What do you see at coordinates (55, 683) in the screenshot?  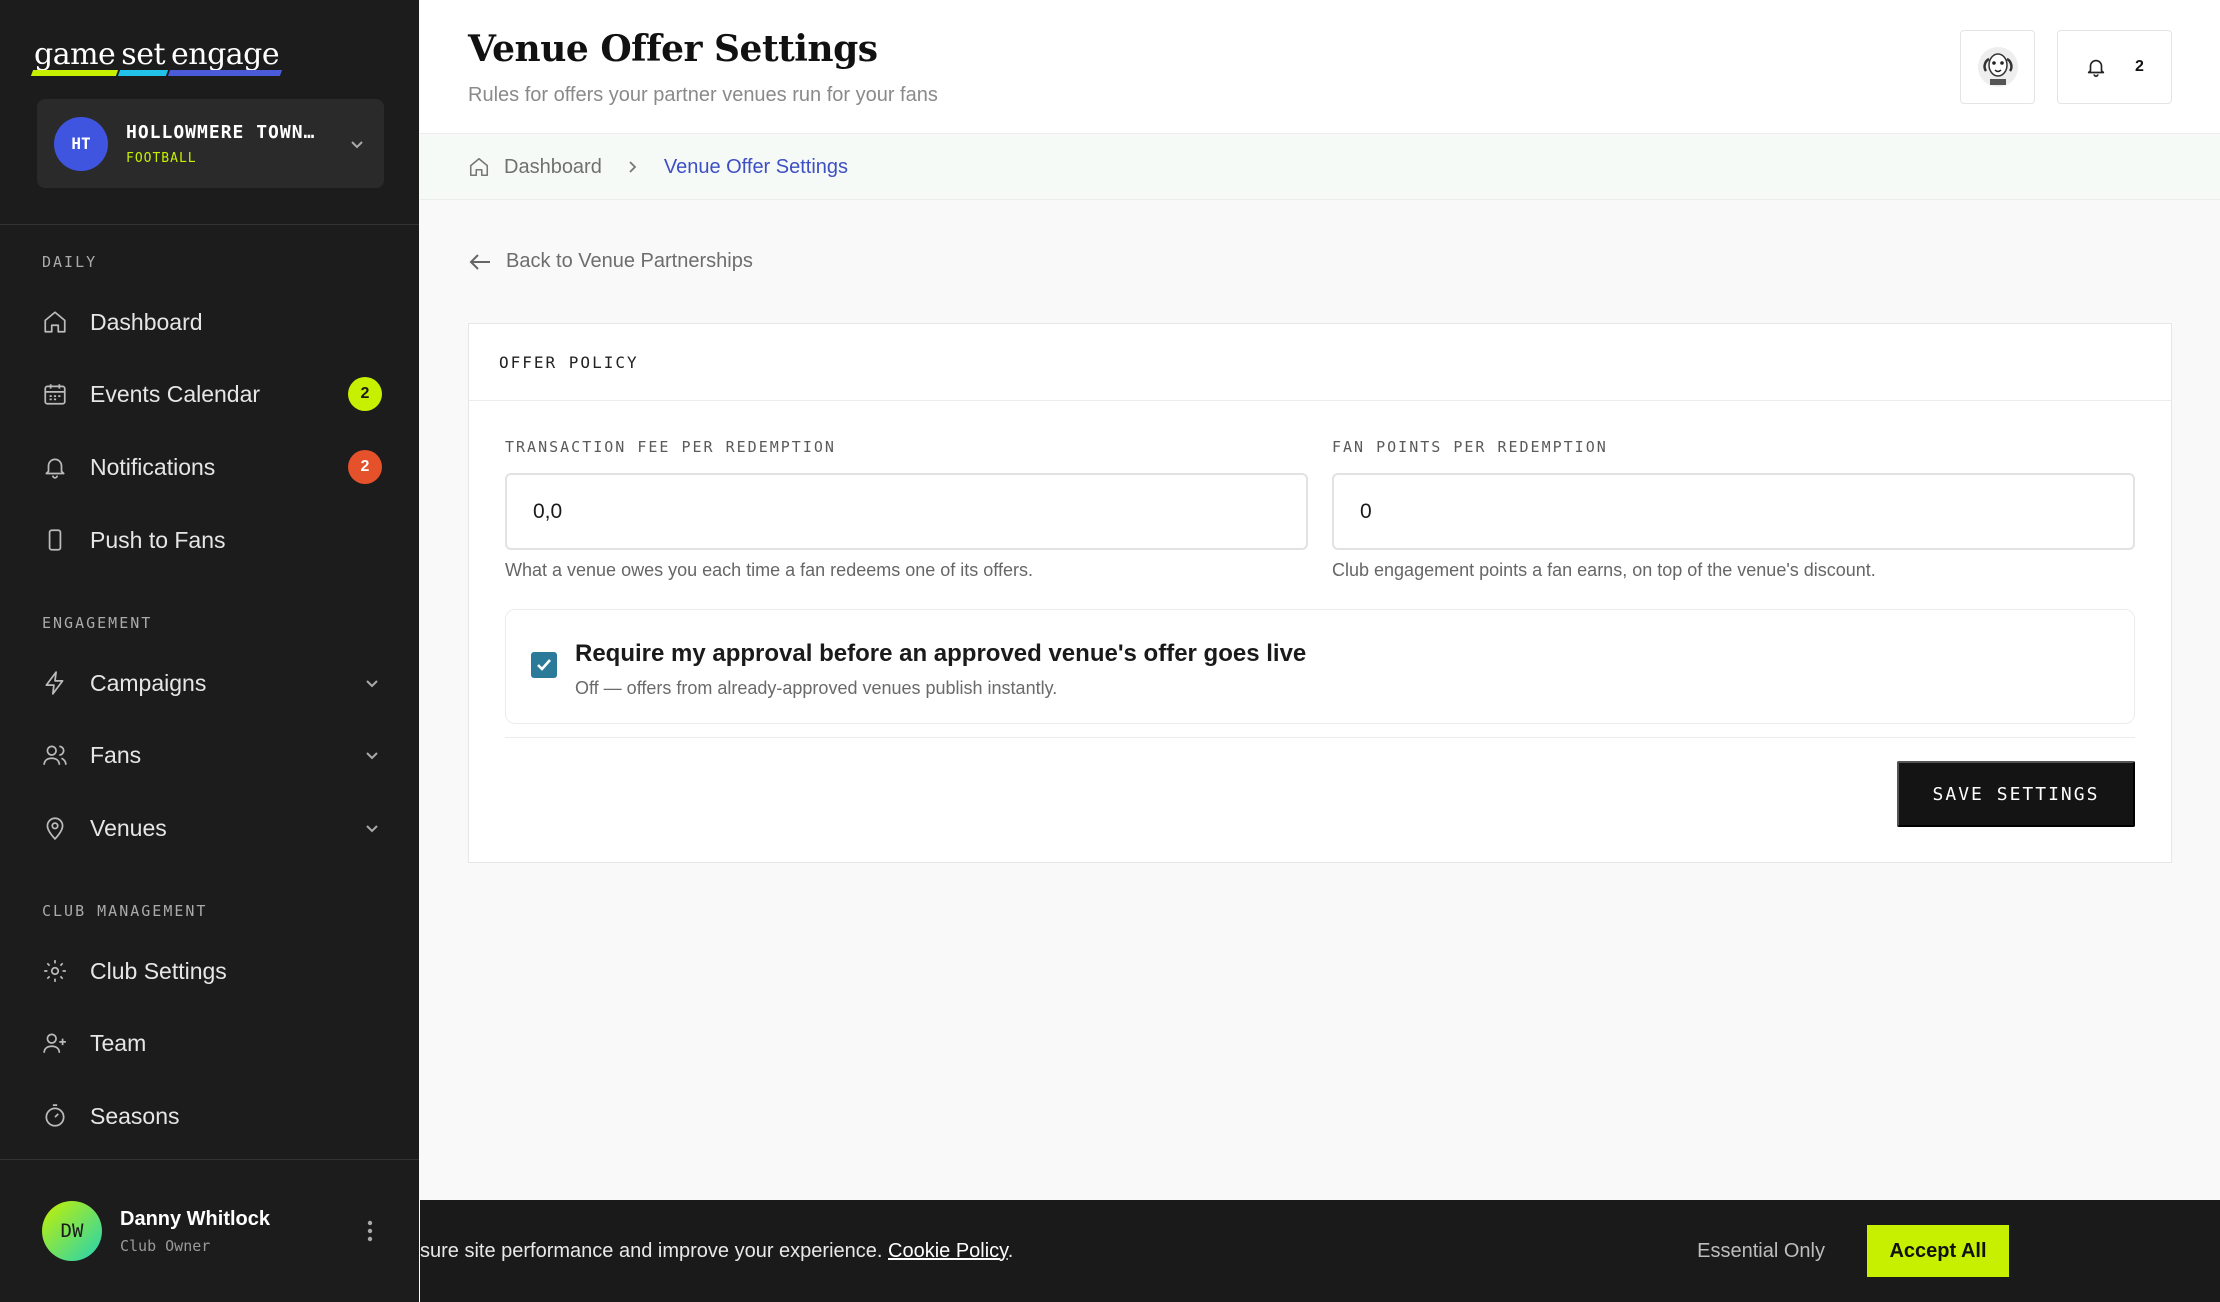 I see `lightning-icon` at bounding box center [55, 683].